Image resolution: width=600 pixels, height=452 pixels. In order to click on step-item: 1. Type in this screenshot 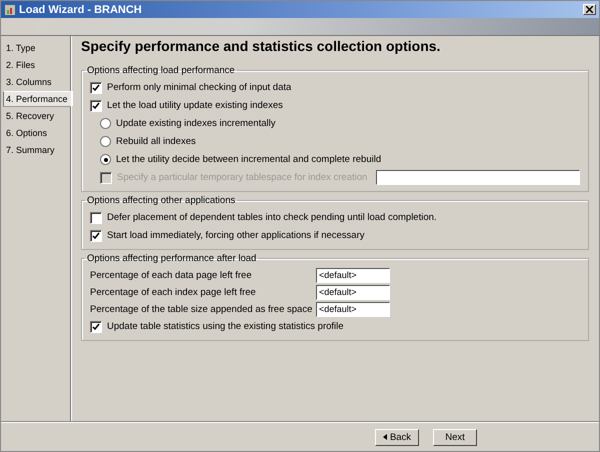, I will do `click(38, 48)`.